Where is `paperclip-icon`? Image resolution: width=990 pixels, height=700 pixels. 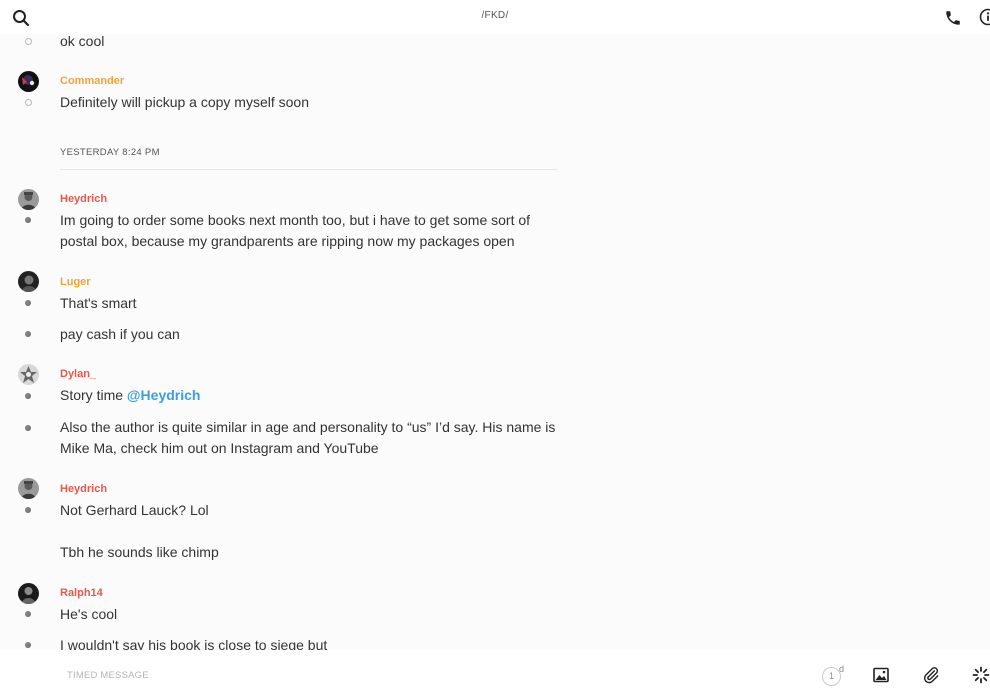 paperclip-icon is located at coordinates (931, 675).